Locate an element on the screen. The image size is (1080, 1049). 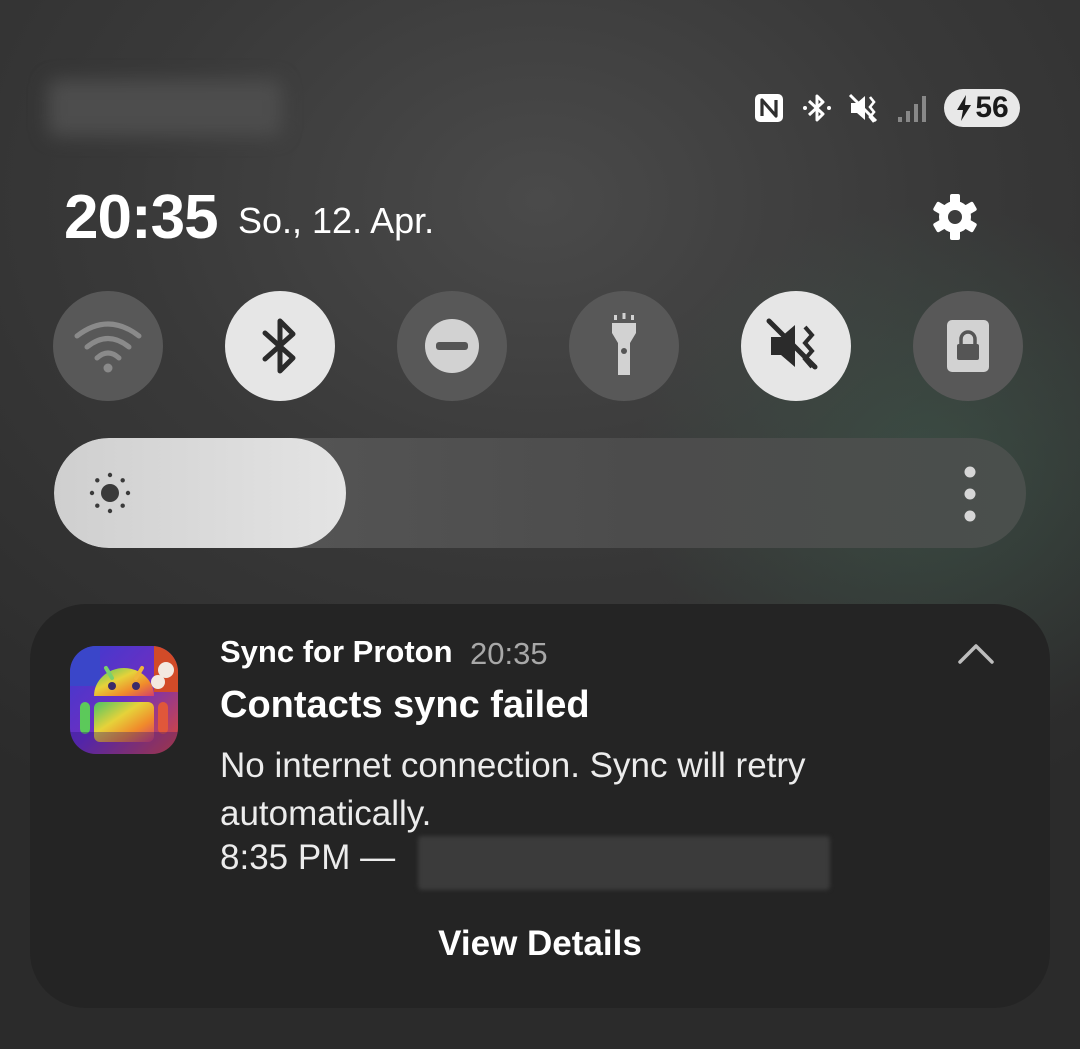
clock: 20:35 is located at coordinates (141, 217).